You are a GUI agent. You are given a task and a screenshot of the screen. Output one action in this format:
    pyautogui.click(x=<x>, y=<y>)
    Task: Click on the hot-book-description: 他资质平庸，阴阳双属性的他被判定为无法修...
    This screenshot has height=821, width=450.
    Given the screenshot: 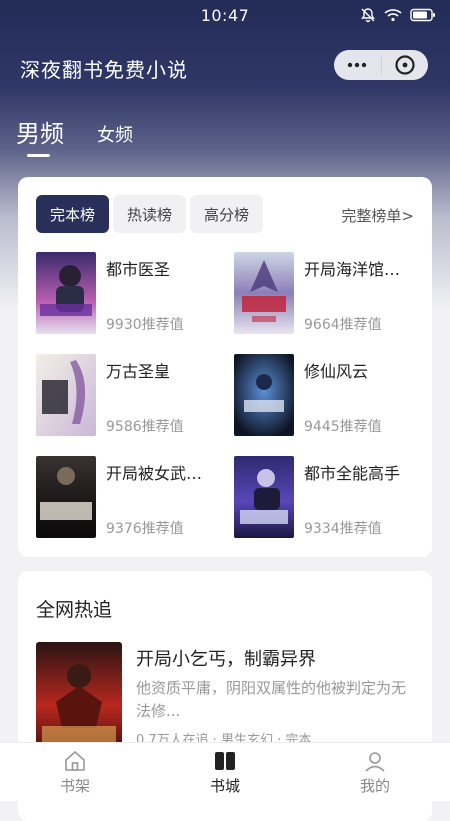 What is the action you would take?
    pyautogui.click(x=271, y=699)
    